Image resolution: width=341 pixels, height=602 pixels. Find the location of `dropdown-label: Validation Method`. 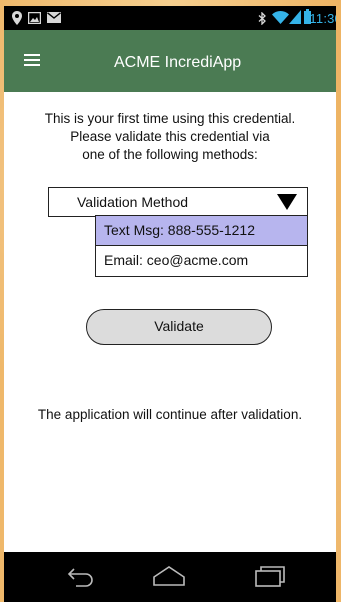

dropdown-label: Validation Method is located at coordinates (133, 202).